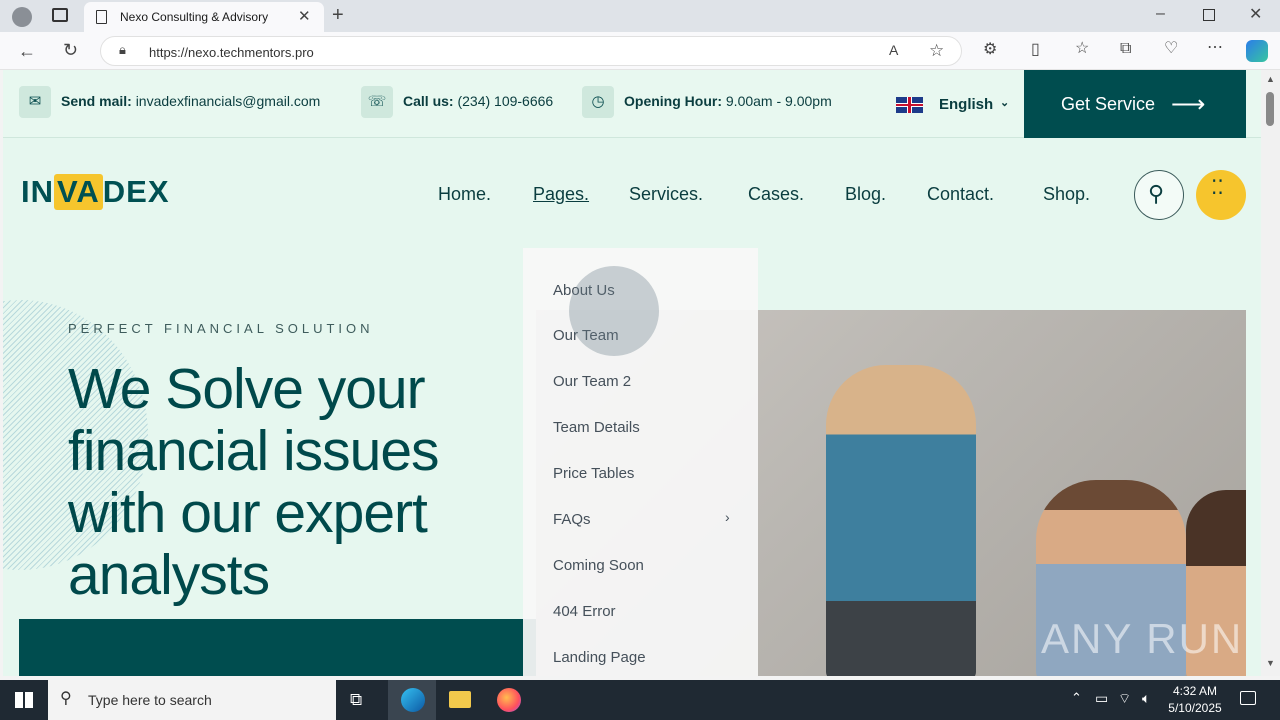  I want to click on browser-tab: Nexo Consulting & Advisory ✕, so click(204, 17).